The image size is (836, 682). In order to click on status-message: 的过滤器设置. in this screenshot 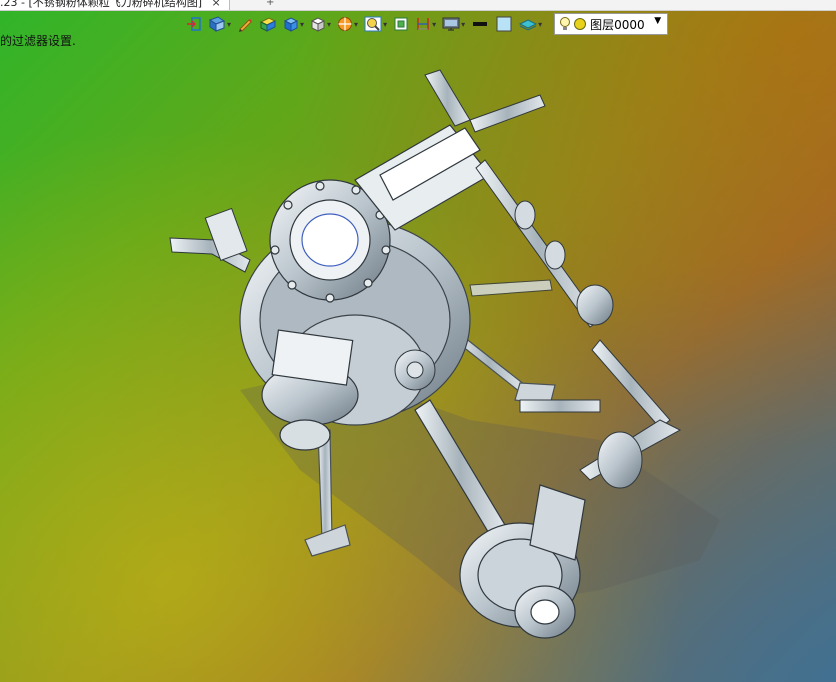, I will do `click(38, 41)`.